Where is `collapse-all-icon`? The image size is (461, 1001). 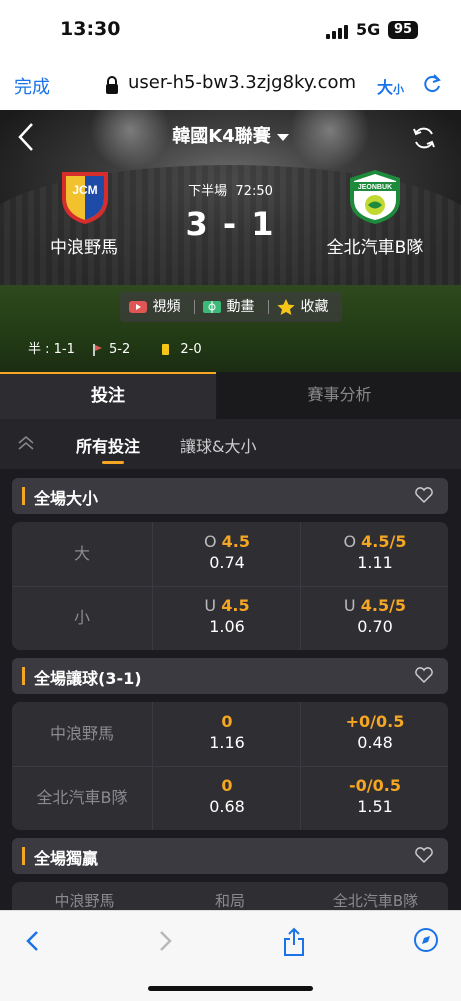
collapse-all-icon is located at coordinates (26, 443).